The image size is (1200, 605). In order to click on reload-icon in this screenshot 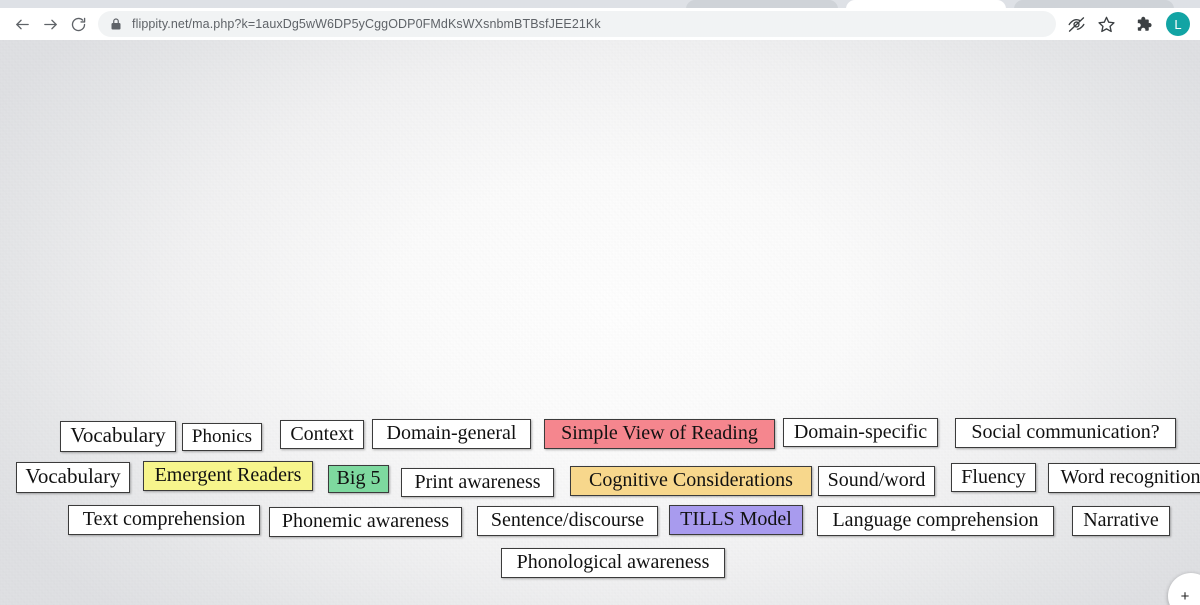, I will do `click(78, 24)`.